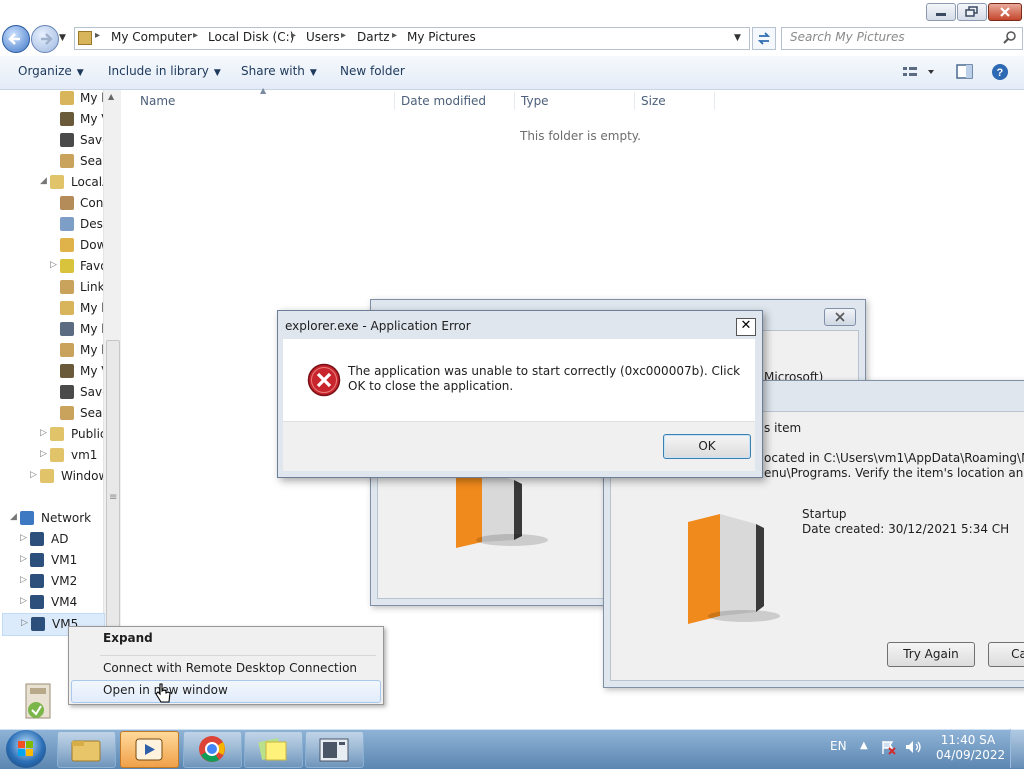 The height and width of the screenshot is (771, 1024). Describe the element at coordinates (80, 245) in the screenshot. I see `nav-item: Dow` at that location.